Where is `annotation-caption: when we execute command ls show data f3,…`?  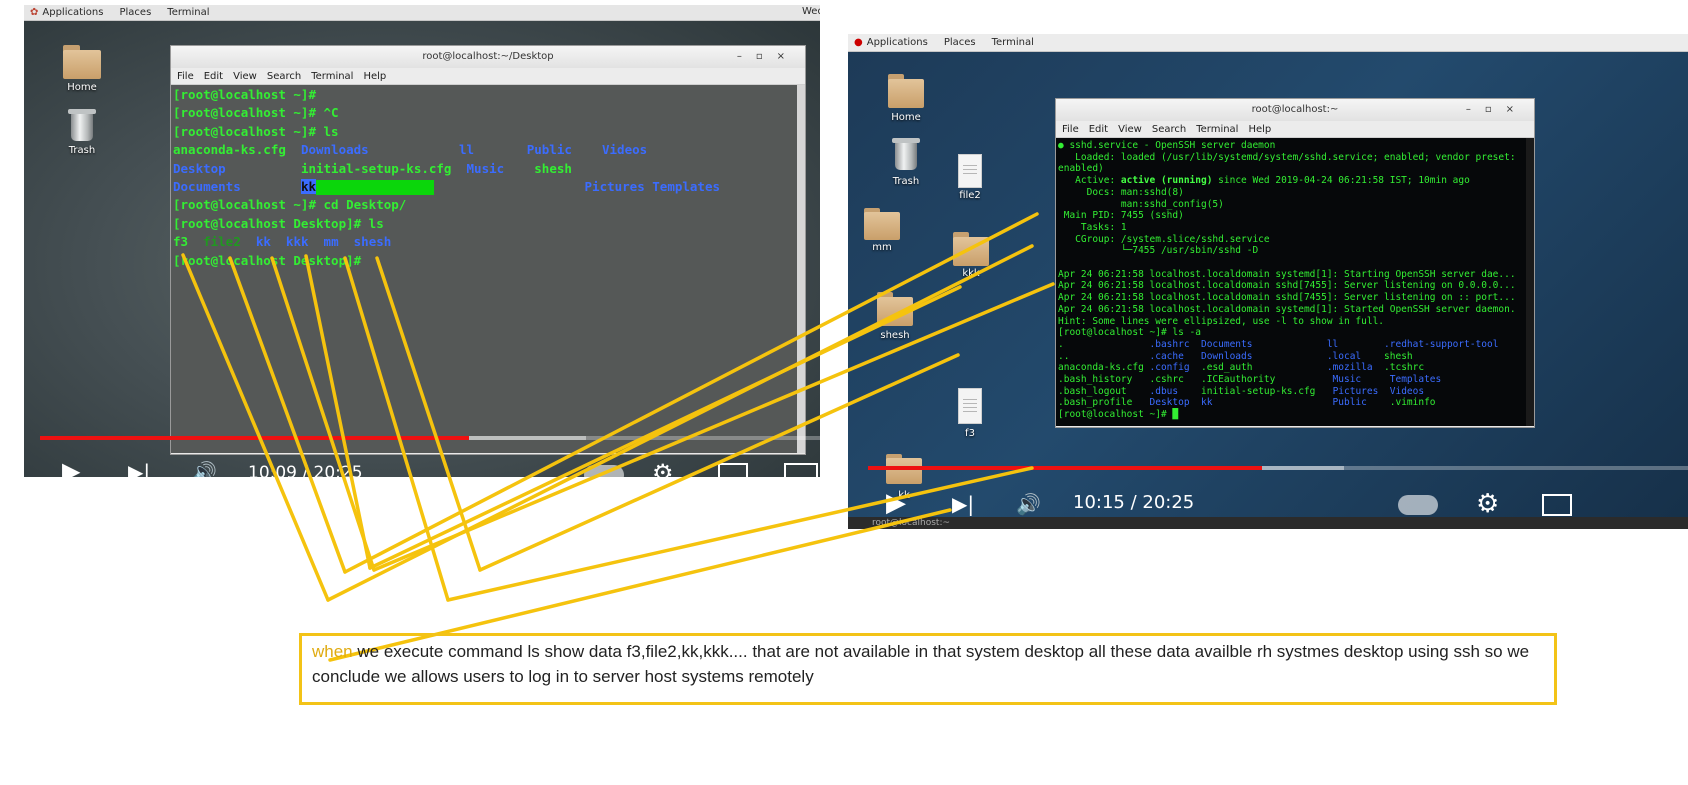
annotation-caption: when we execute command ls show data f3,… is located at coordinates (928, 669).